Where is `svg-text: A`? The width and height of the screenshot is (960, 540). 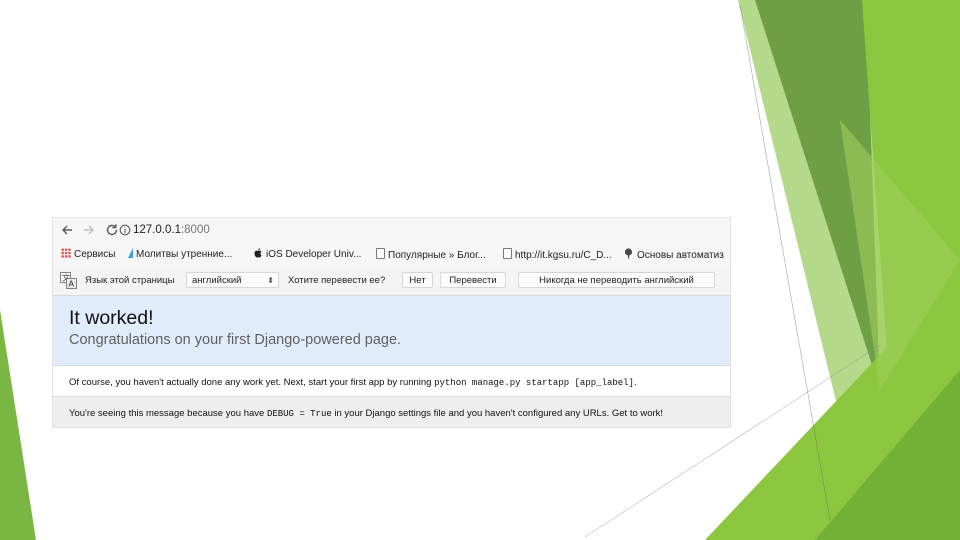
svg-text: A is located at coordinates (72, 284).